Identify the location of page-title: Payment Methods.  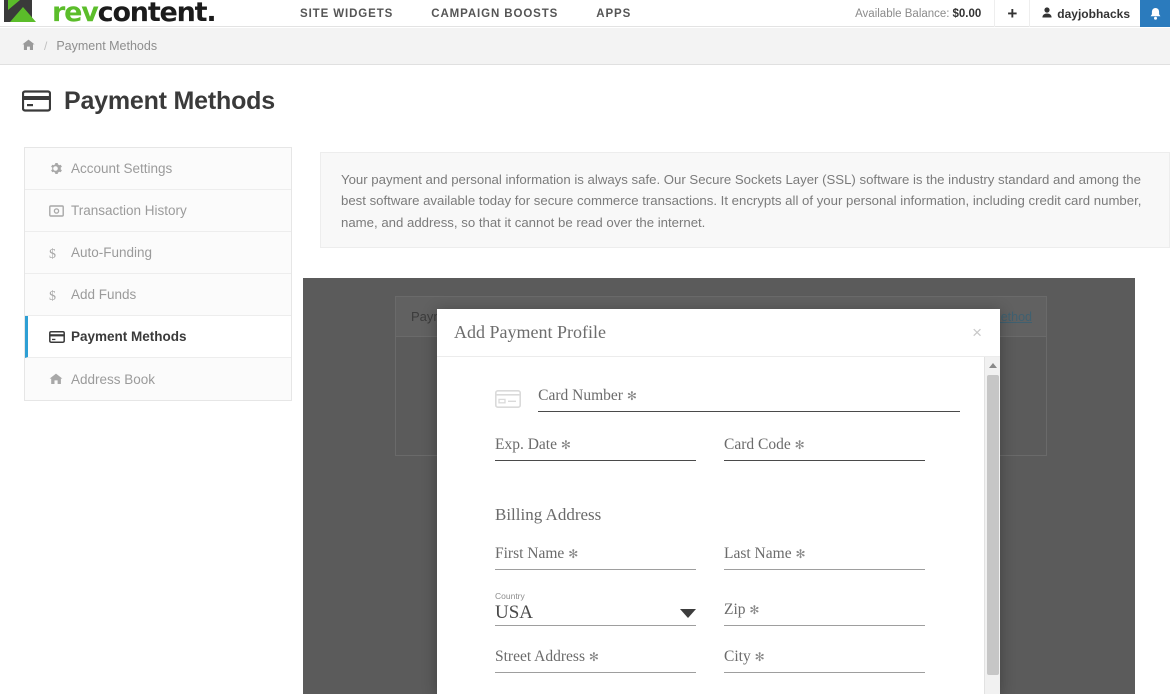
(169, 100).